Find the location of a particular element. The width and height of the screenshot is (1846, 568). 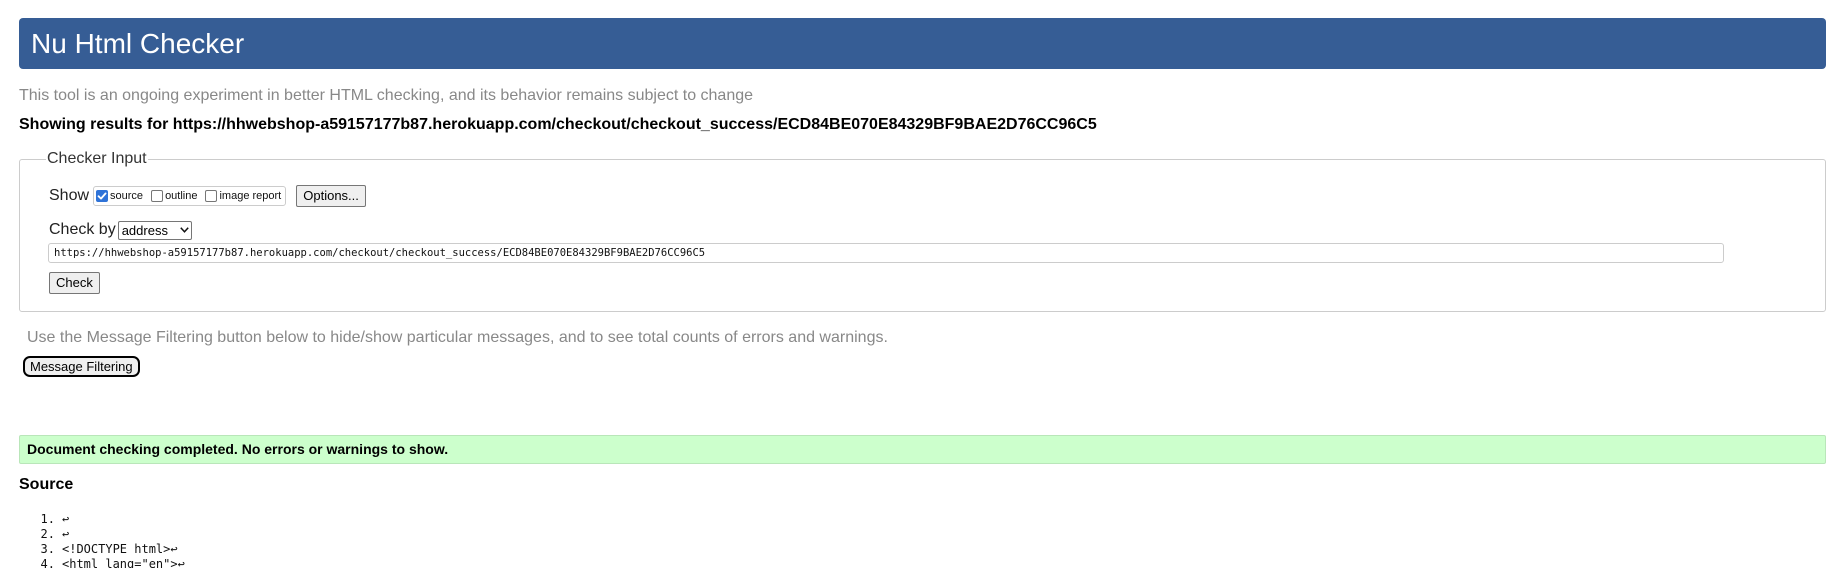

checkmark-icon is located at coordinates (102, 196).